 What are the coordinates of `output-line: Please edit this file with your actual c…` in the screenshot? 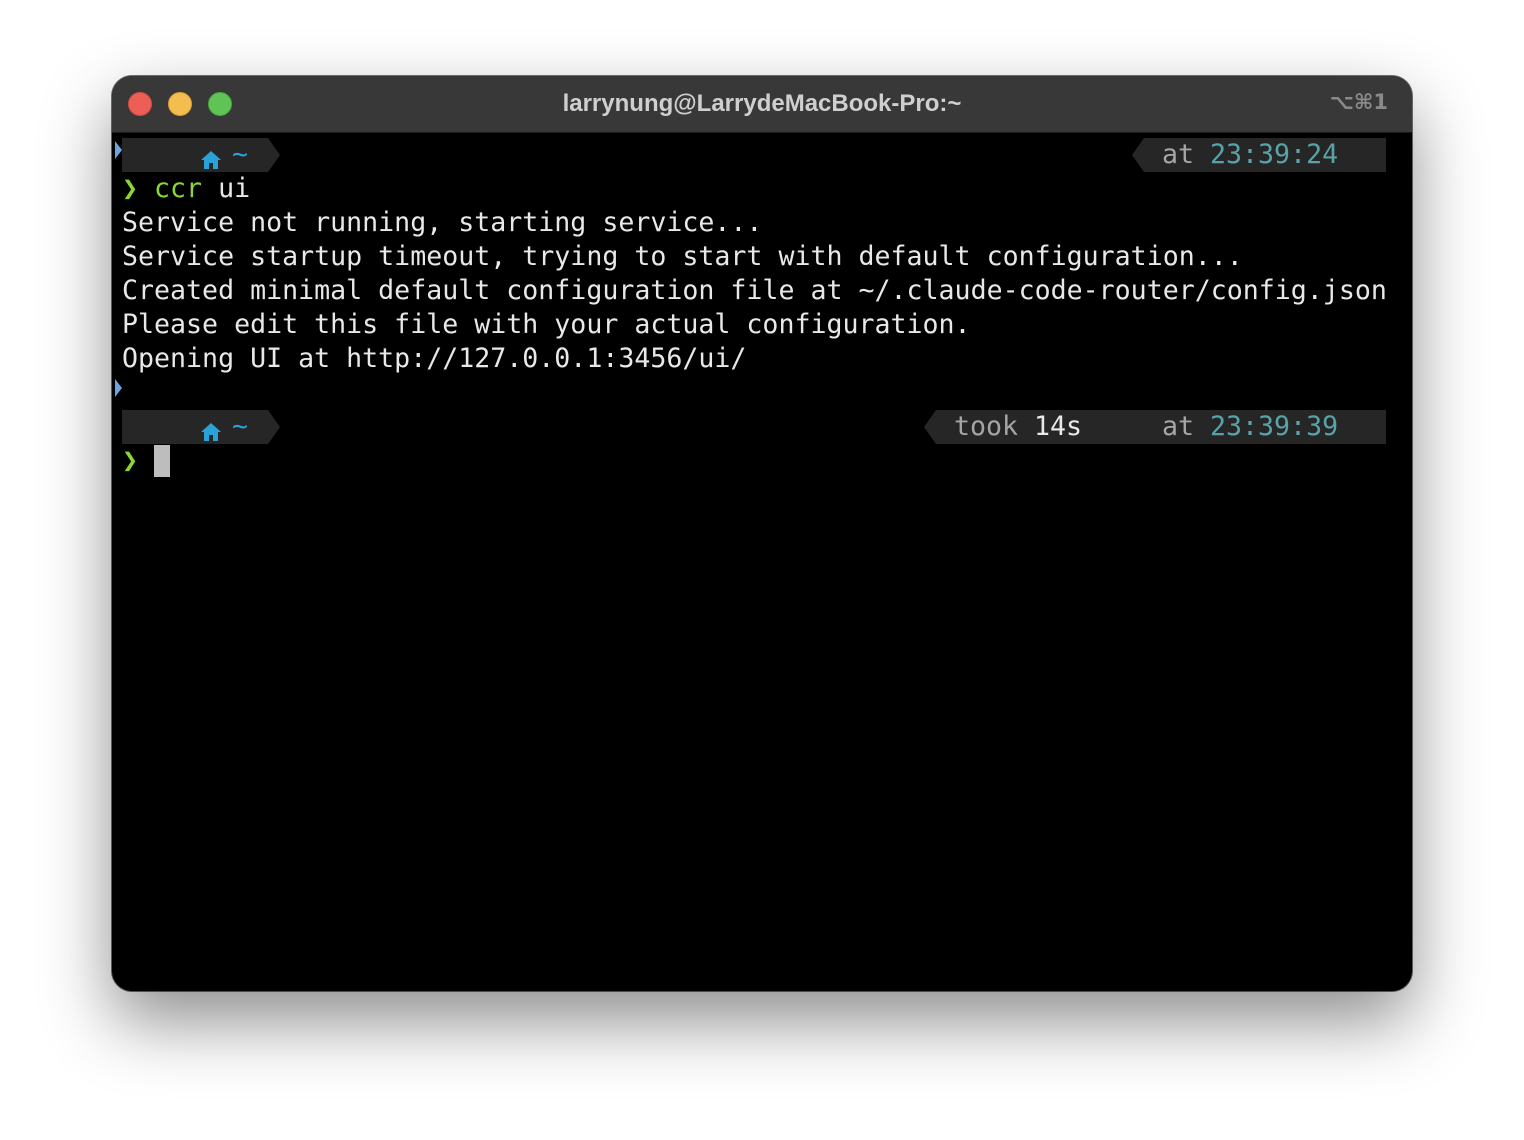 It's located at (546, 324).